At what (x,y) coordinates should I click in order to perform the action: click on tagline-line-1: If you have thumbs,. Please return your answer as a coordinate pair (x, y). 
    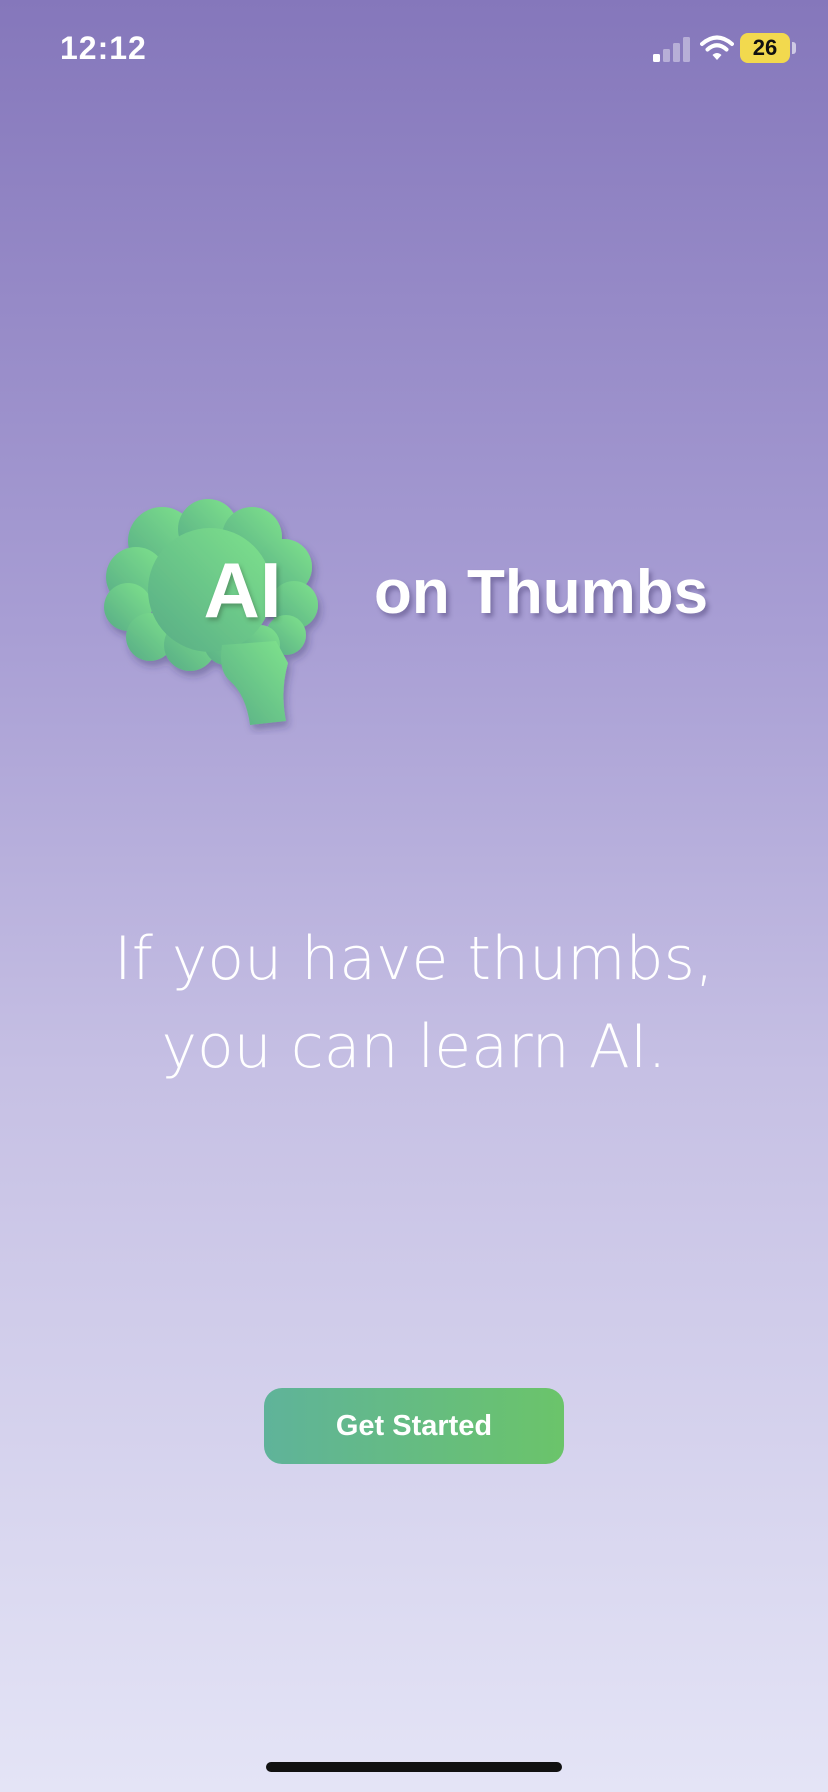
    Looking at the image, I should click on (414, 959).